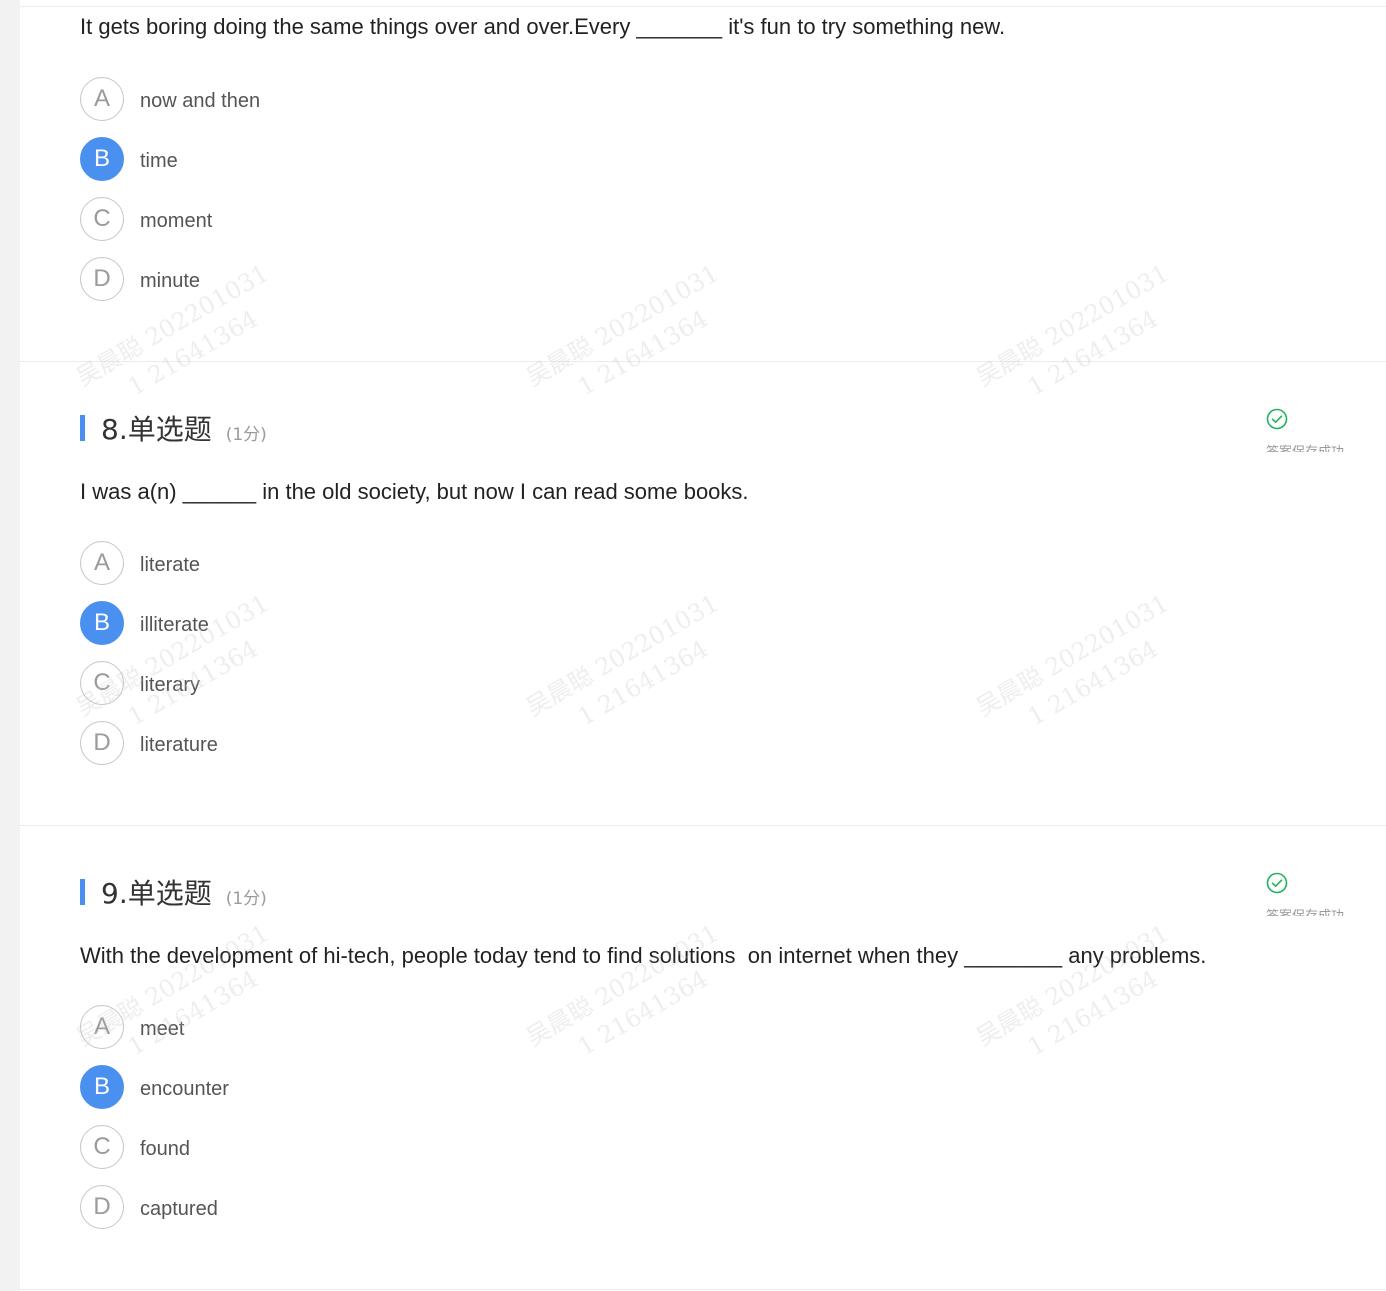 This screenshot has width=1386, height=1291. I want to click on option-d: D minute, so click(170, 279).